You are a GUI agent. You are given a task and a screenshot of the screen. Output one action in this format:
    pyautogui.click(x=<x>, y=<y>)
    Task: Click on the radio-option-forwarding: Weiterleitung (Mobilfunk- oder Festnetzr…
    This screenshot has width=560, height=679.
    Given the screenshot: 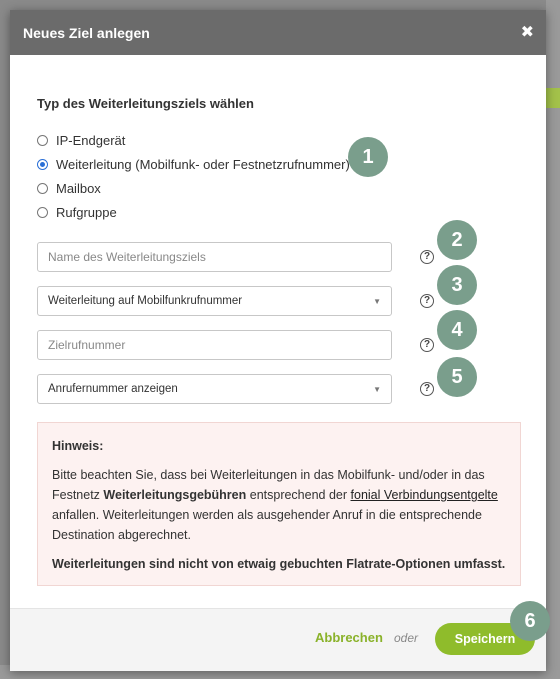 What is the action you would take?
    pyautogui.click(x=278, y=164)
    